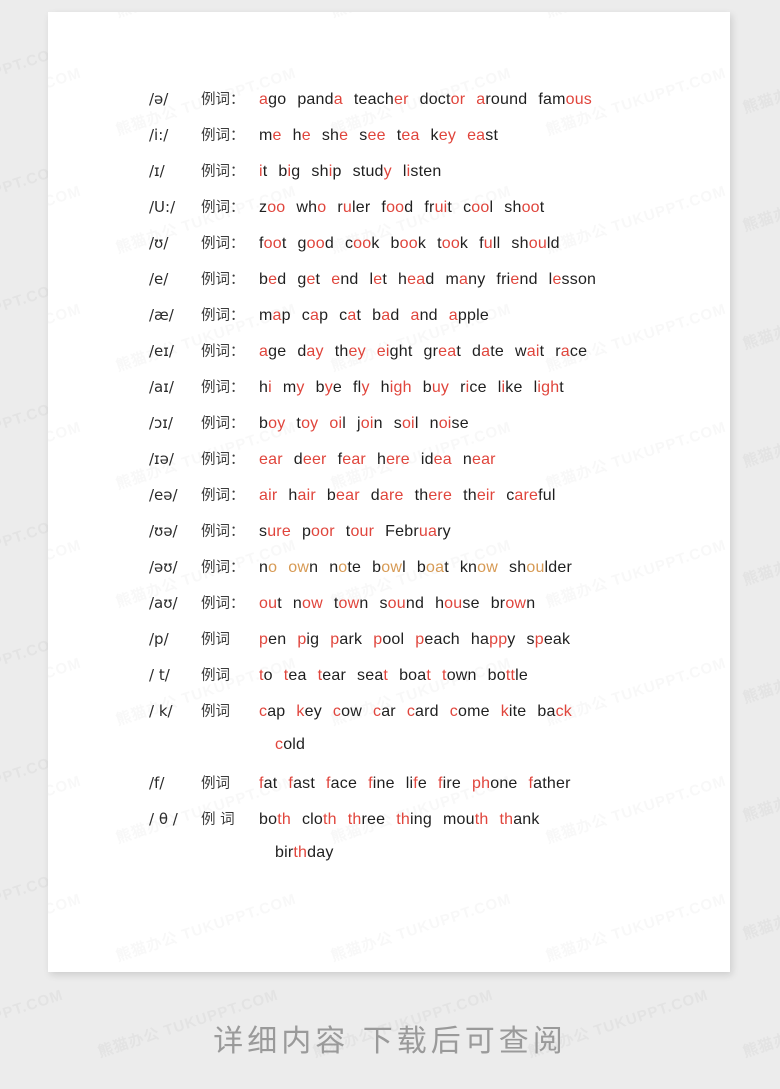 Image resolution: width=780 pixels, height=1089 pixels. I want to click on plain-letters: s, so click(397, 423).